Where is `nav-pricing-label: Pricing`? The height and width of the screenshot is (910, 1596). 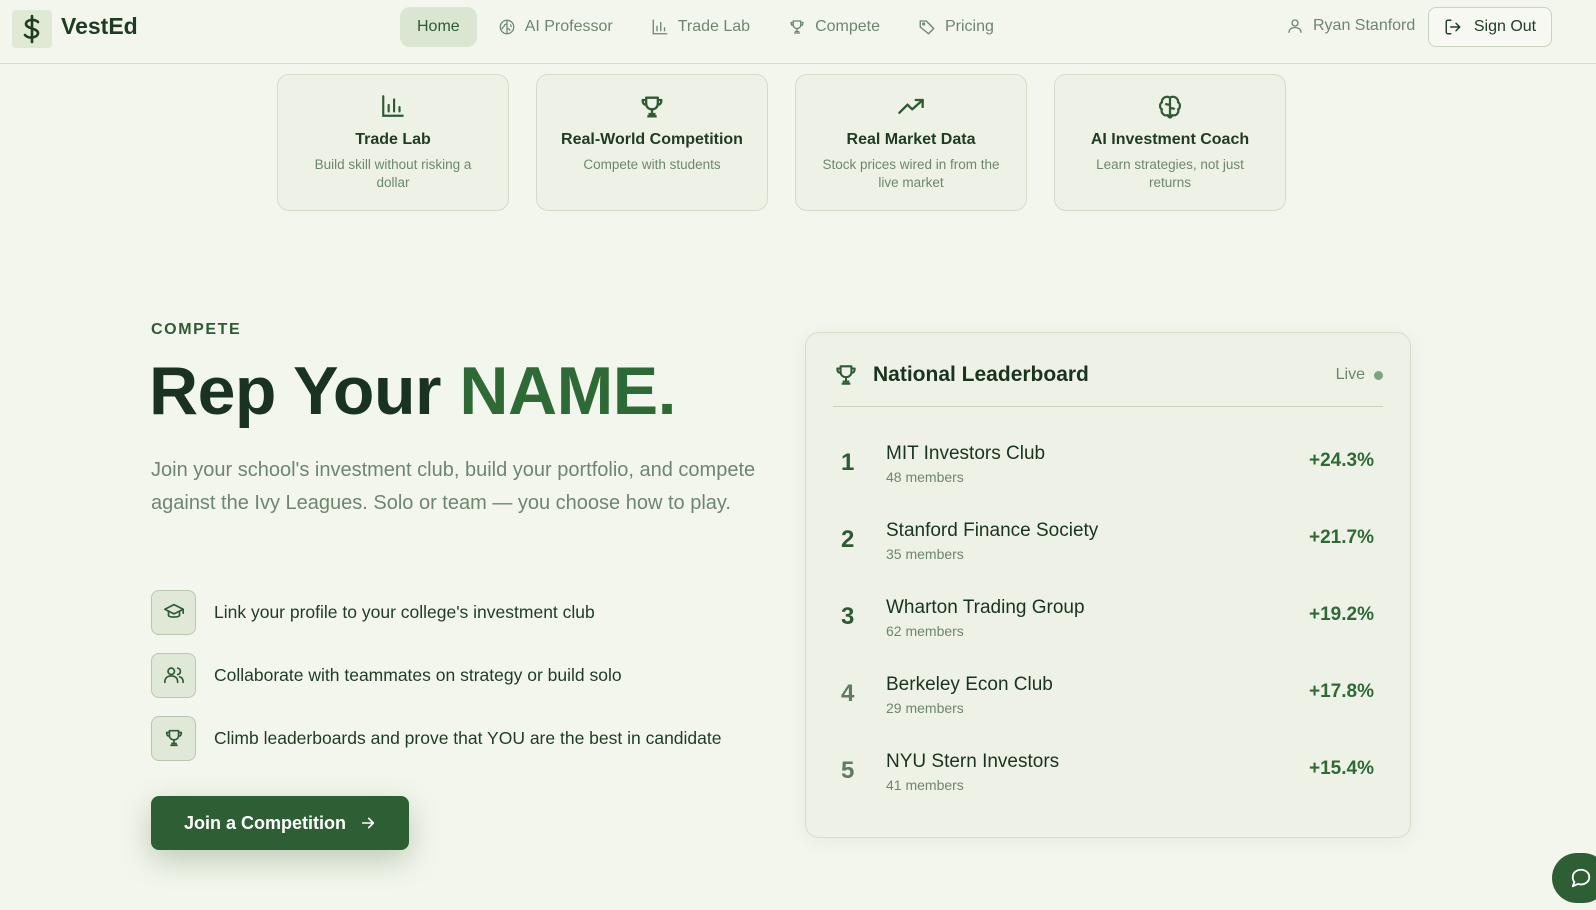 nav-pricing-label: Pricing is located at coordinates (969, 26).